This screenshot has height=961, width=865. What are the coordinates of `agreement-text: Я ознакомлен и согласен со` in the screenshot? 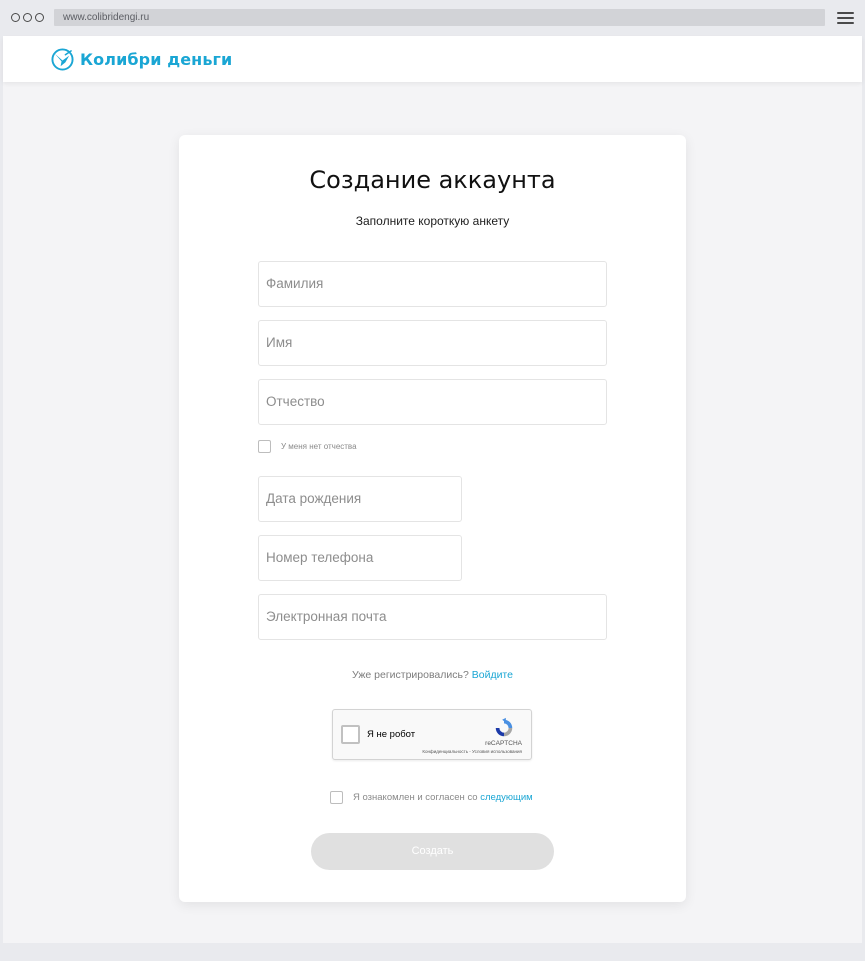 It's located at (415, 797).